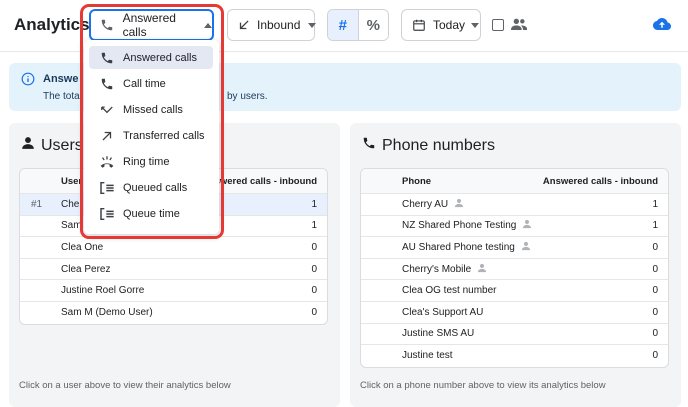 The image size is (688, 407). I want to click on menu-item-queued-calls: Queued calls, so click(151, 187).